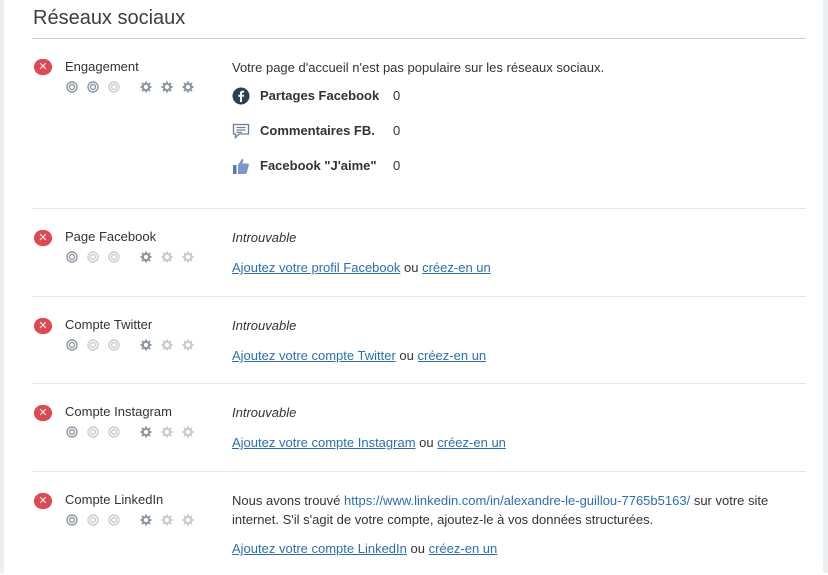 The width and height of the screenshot is (828, 575). Describe the element at coordinates (316, 267) in the screenshot. I see `add-profile-link: Ajoutez votre profil Facebook` at that location.